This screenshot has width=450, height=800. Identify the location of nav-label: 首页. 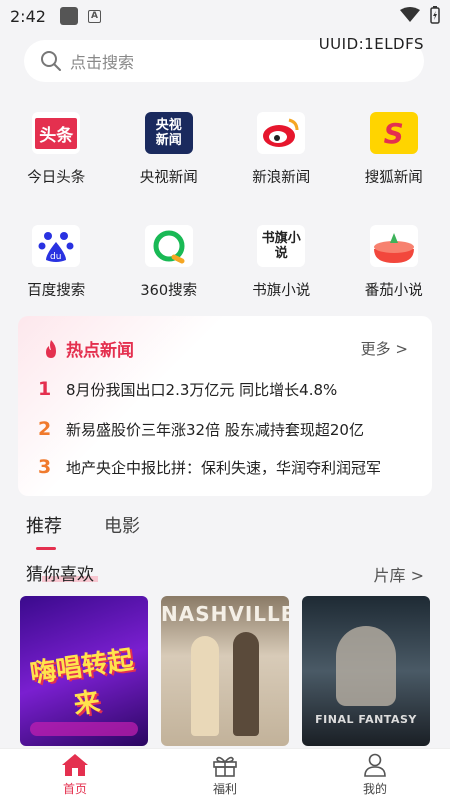
(74, 788).